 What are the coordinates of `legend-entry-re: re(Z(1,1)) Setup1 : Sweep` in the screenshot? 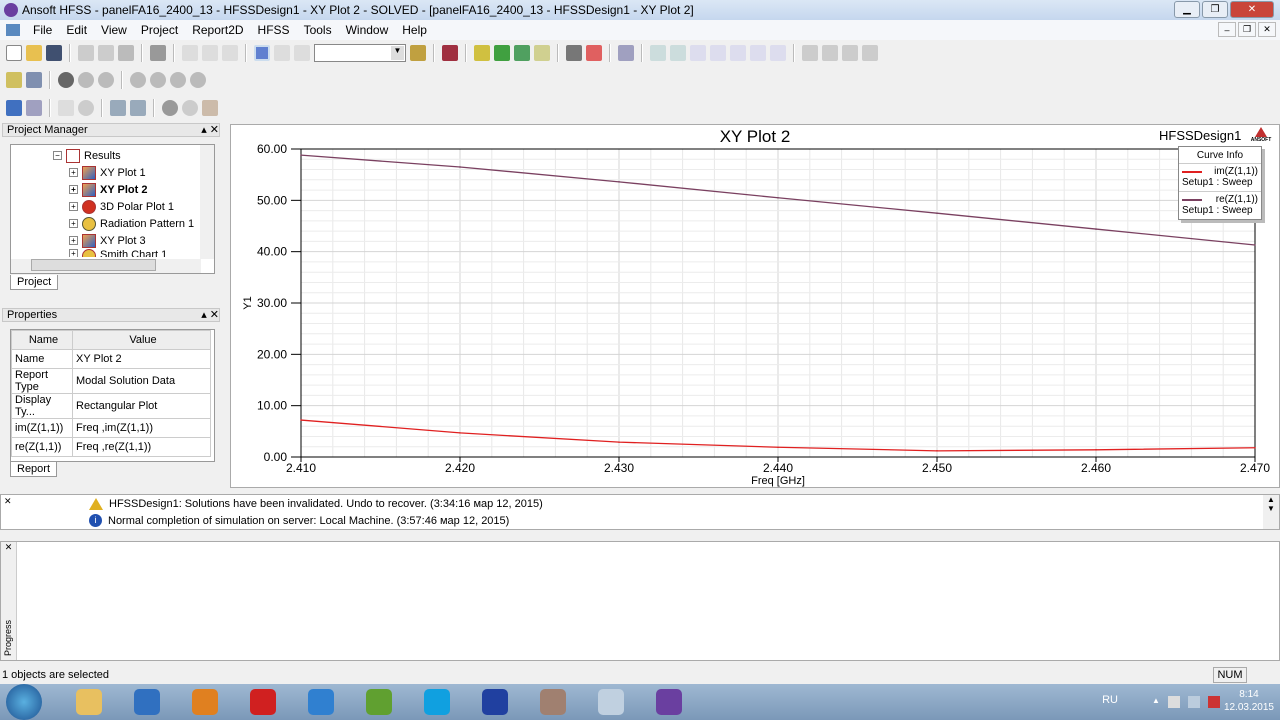 It's located at (1220, 206).